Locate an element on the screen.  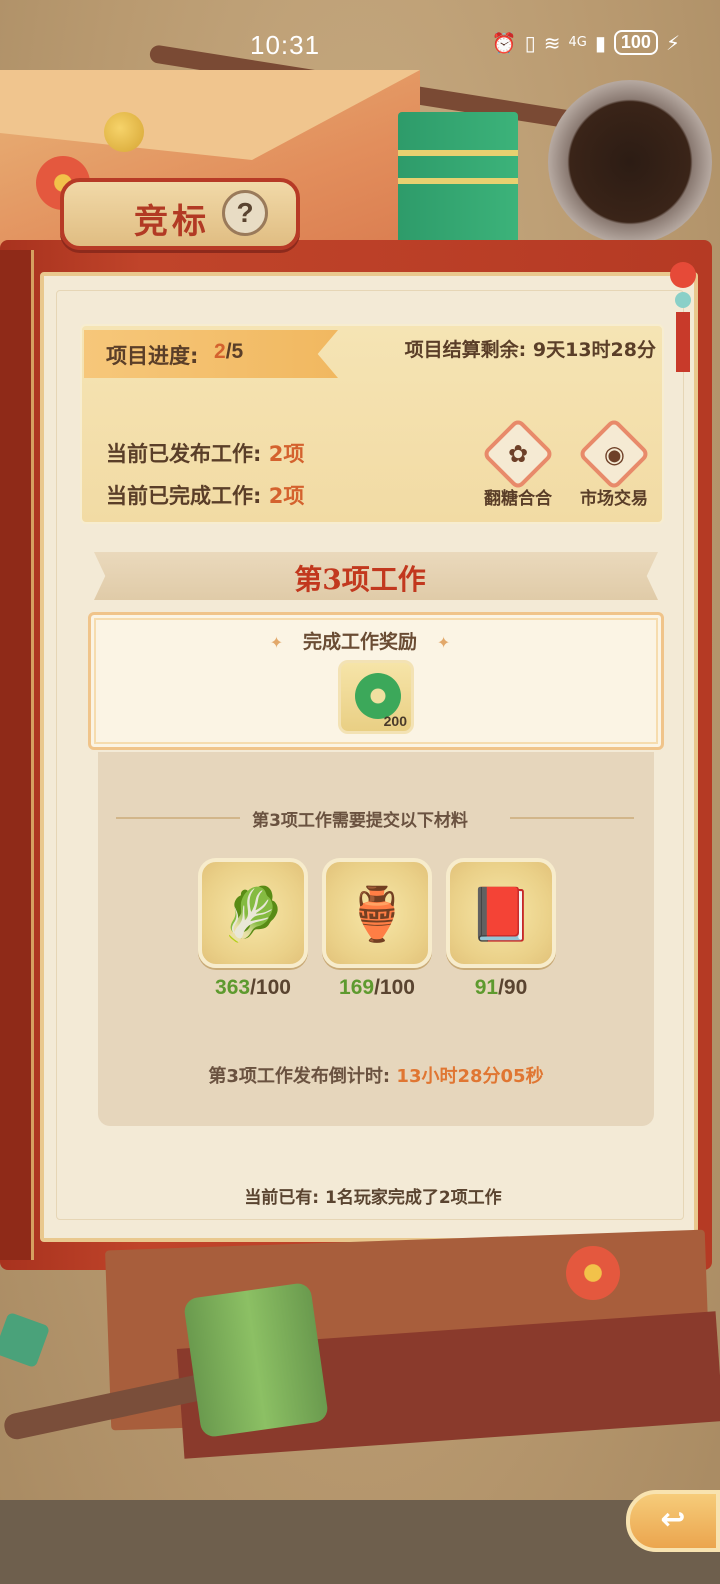
material-have: 363 is located at coordinates (233, 987).